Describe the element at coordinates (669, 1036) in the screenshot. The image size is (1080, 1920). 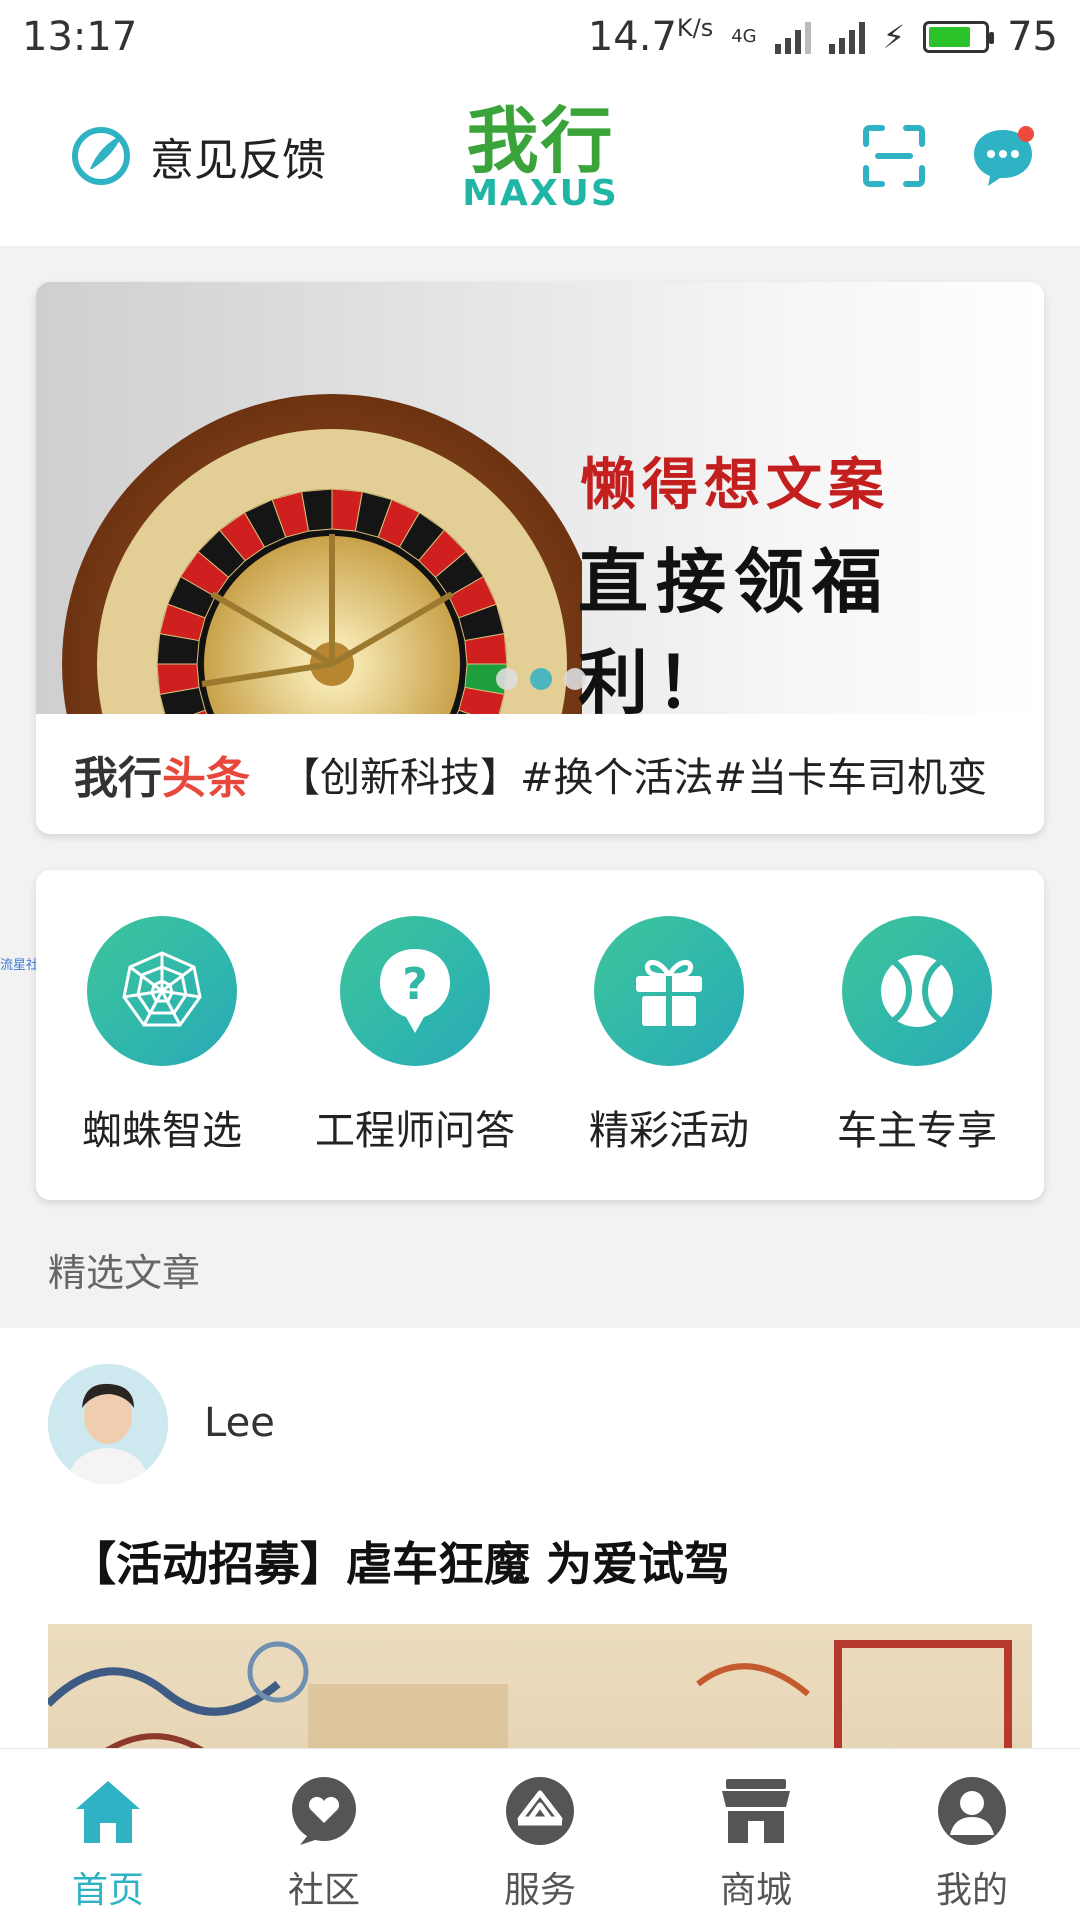
I see `shortcut-activities: 精彩活动` at that location.